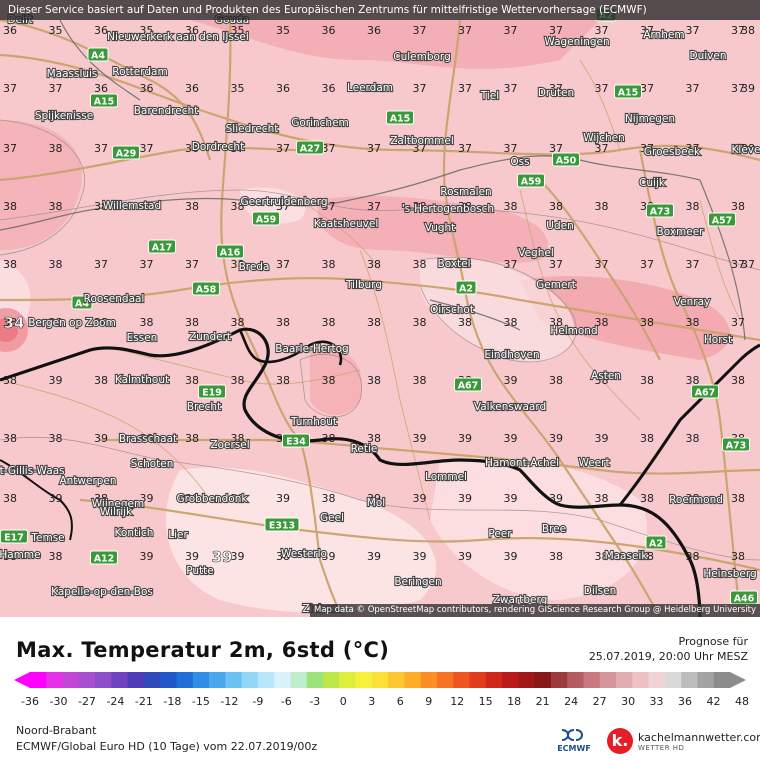 This screenshot has height=760, width=760. I want to click on svg-text: A12, so click(104, 559).